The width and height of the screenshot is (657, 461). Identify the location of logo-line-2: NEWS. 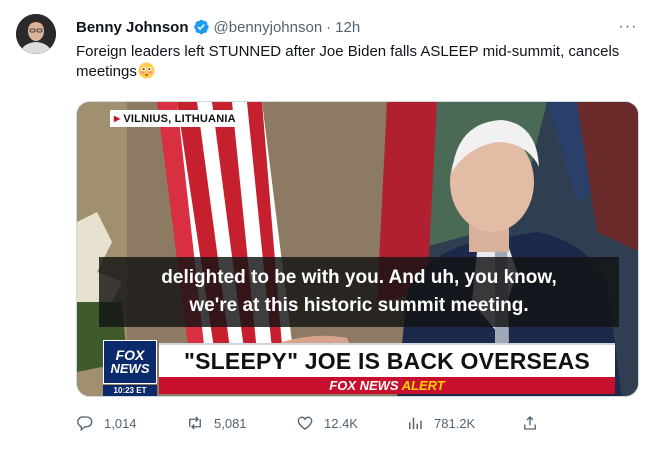
(130, 368).